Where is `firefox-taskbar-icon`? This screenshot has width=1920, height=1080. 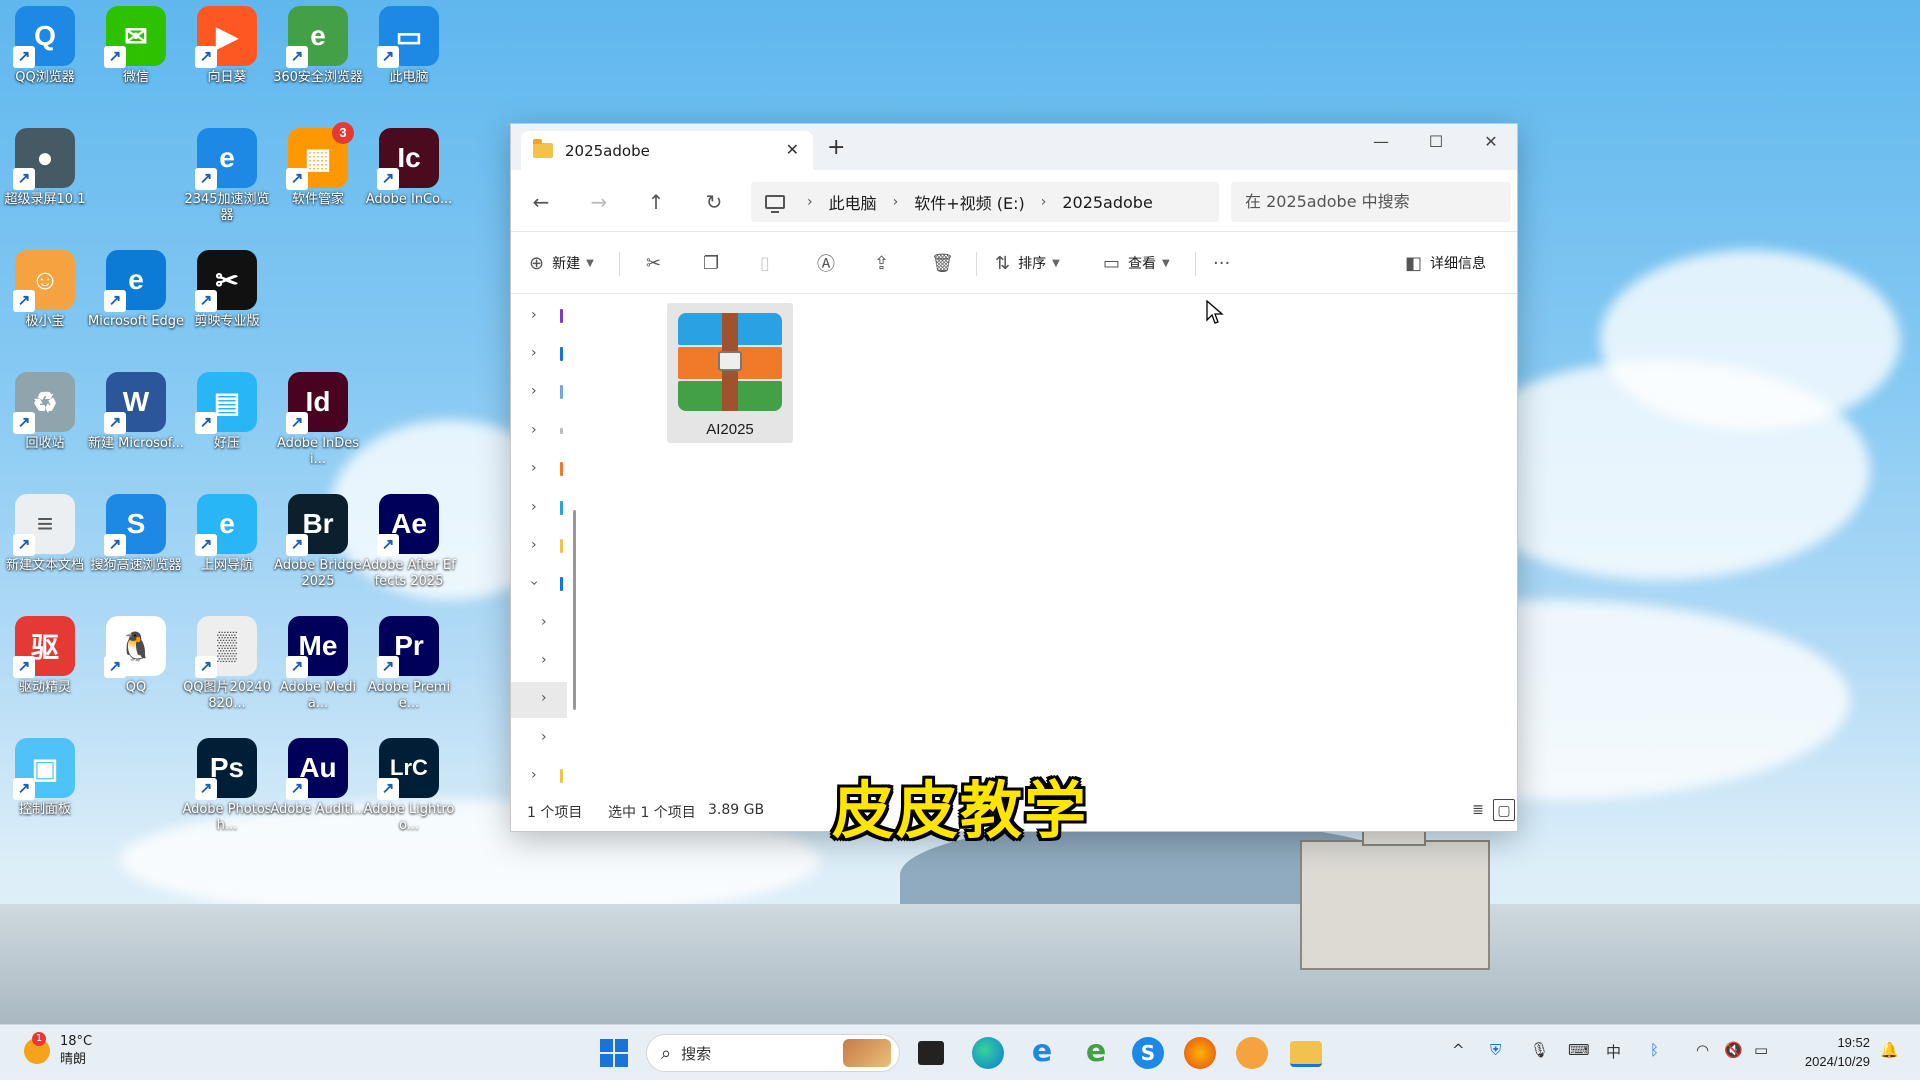
firefox-taskbar-icon is located at coordinates (1200, 1053).